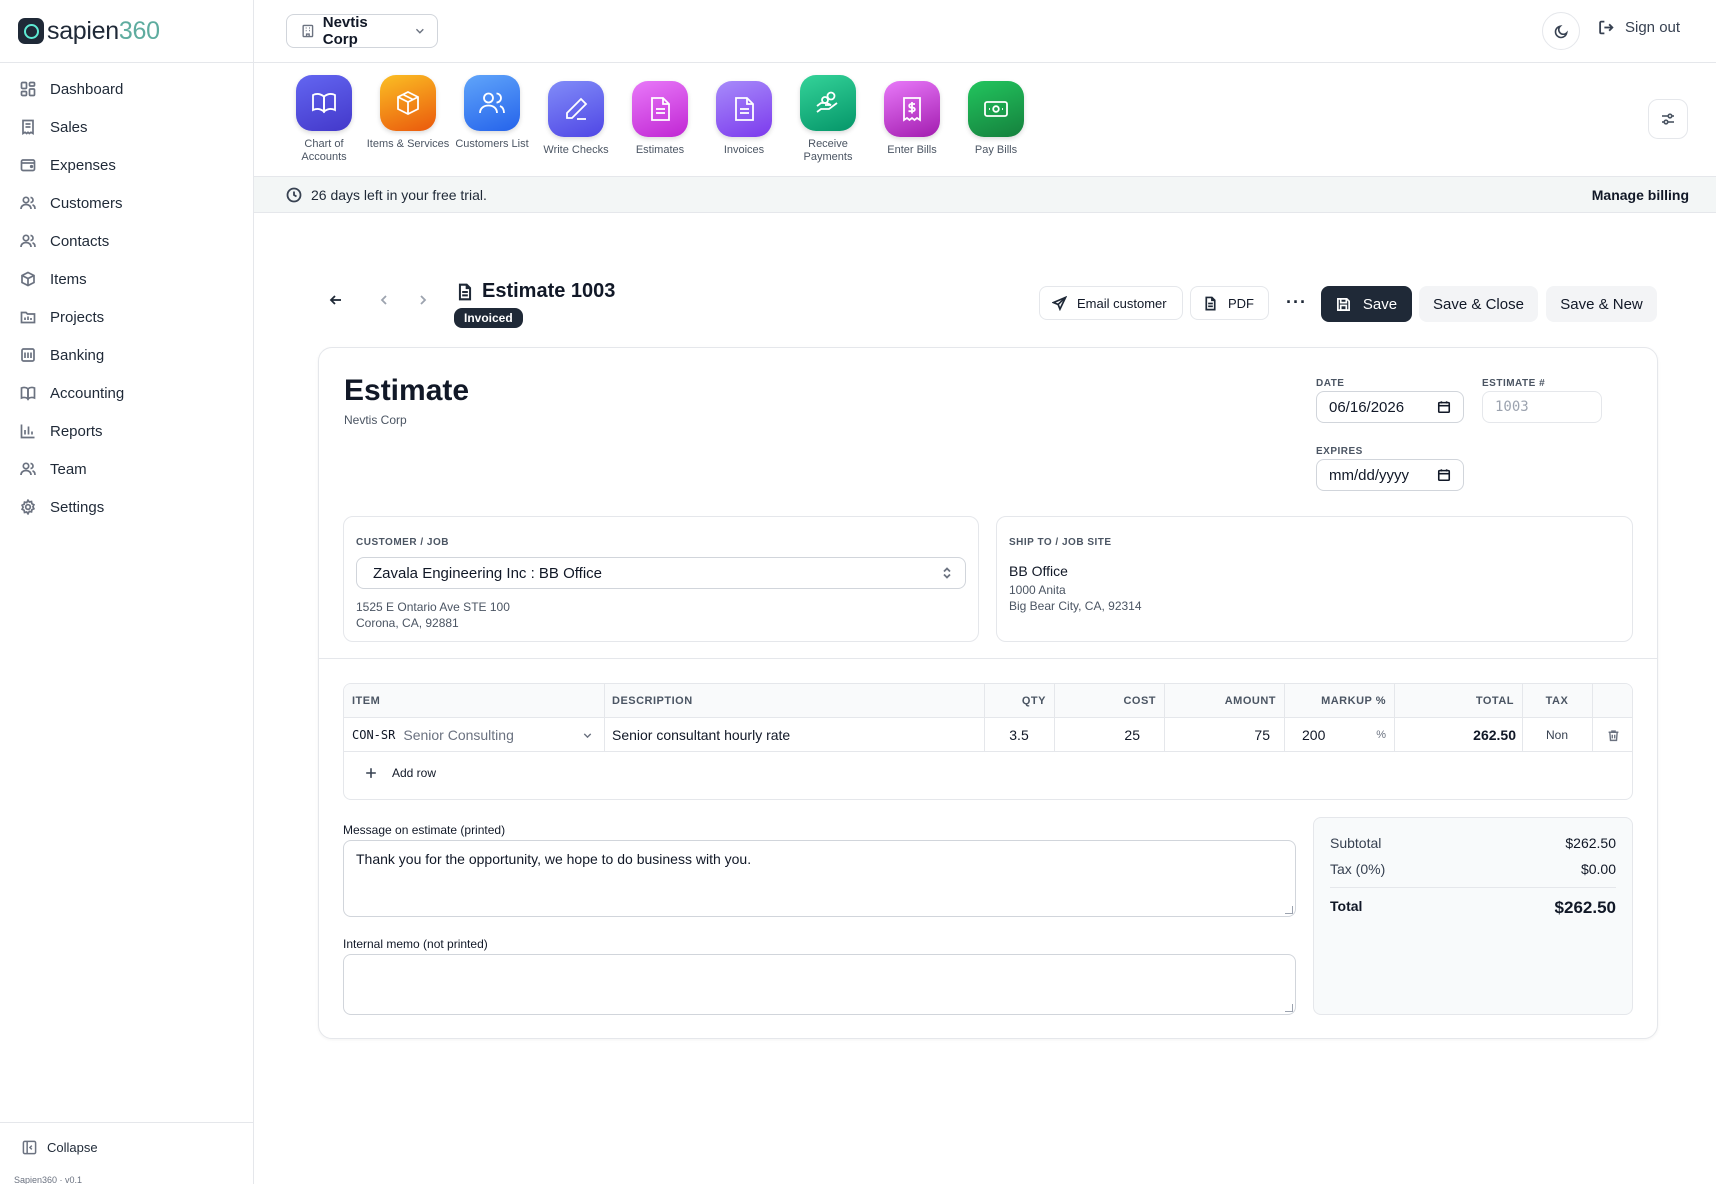  Describe the element at coordinates (1038, 571) in the screenshot. I see `ship-to-name: BB Office` at that location.